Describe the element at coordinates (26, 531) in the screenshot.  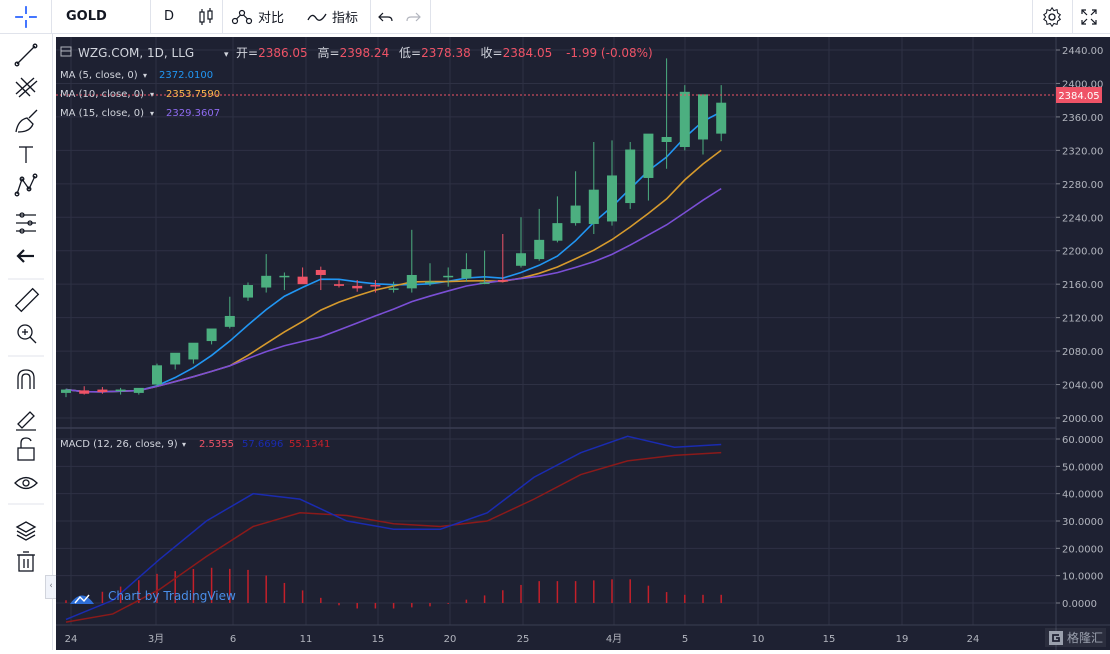
I see `layers-icon` at that location.